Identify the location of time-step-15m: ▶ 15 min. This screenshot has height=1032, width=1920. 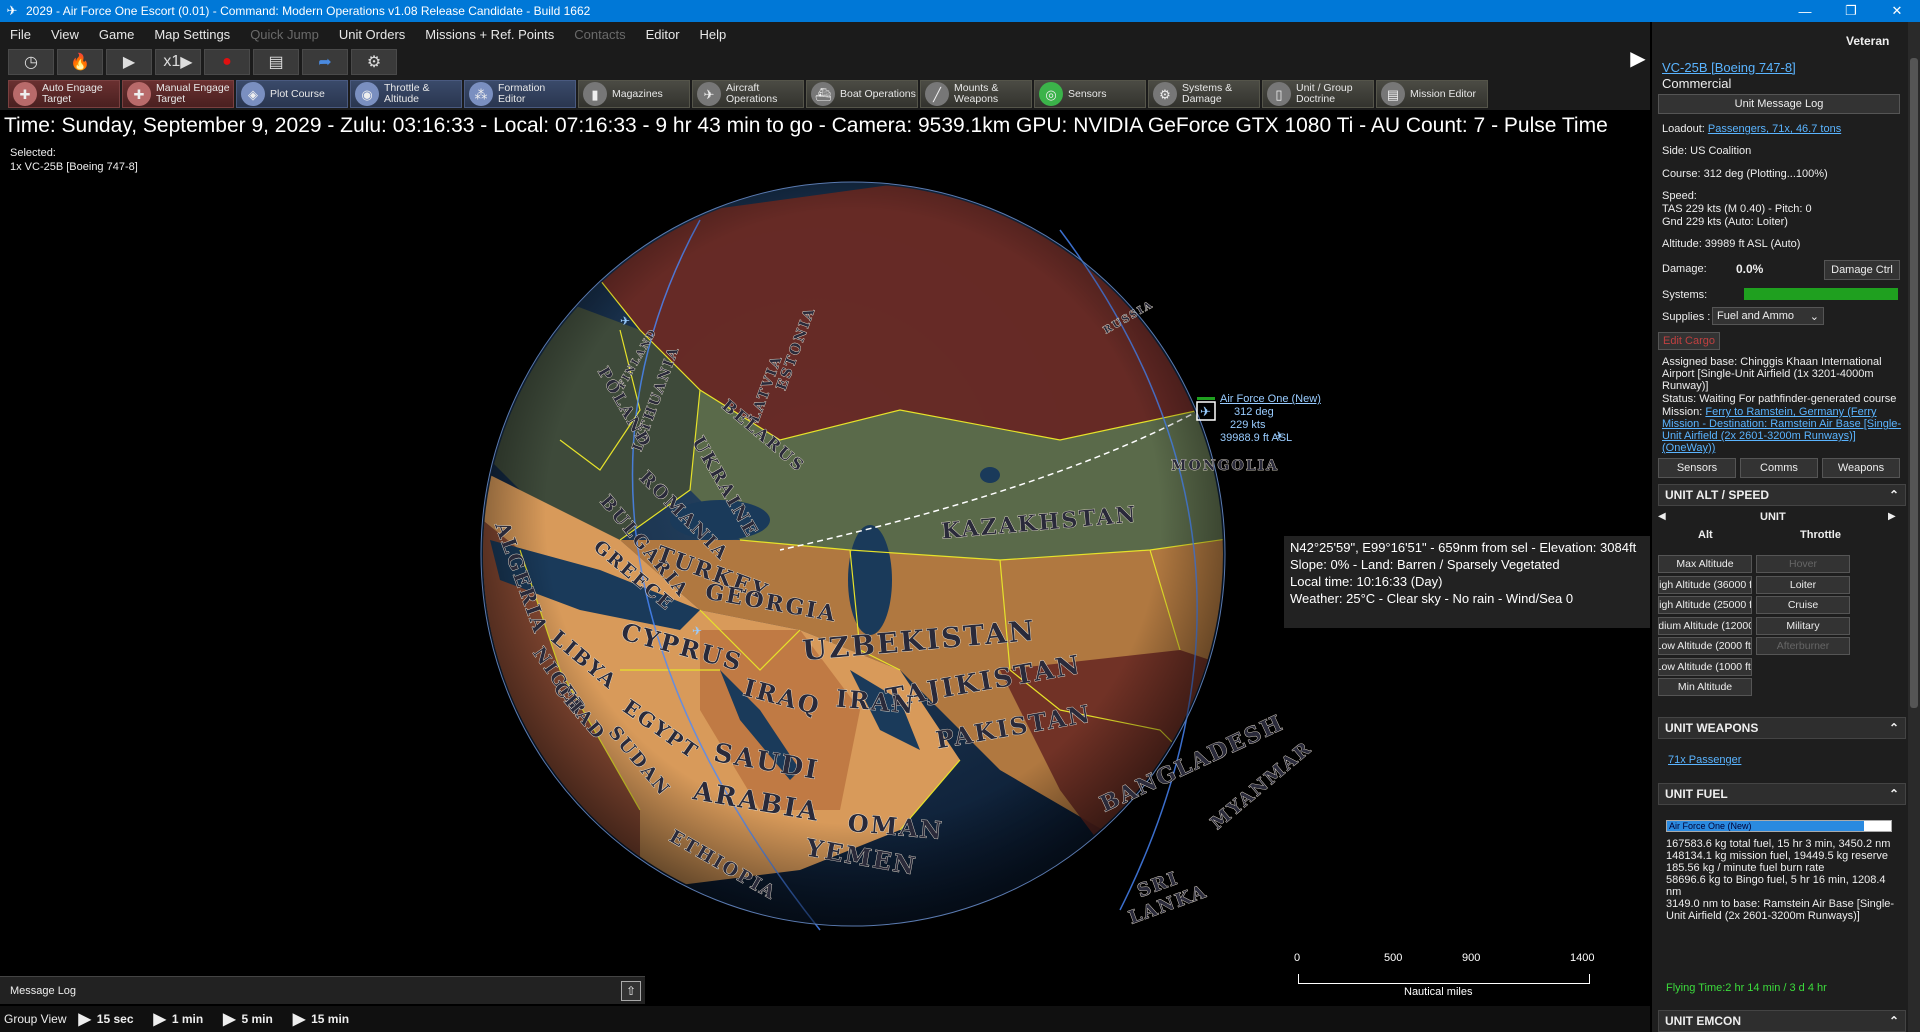
(321, 1019).